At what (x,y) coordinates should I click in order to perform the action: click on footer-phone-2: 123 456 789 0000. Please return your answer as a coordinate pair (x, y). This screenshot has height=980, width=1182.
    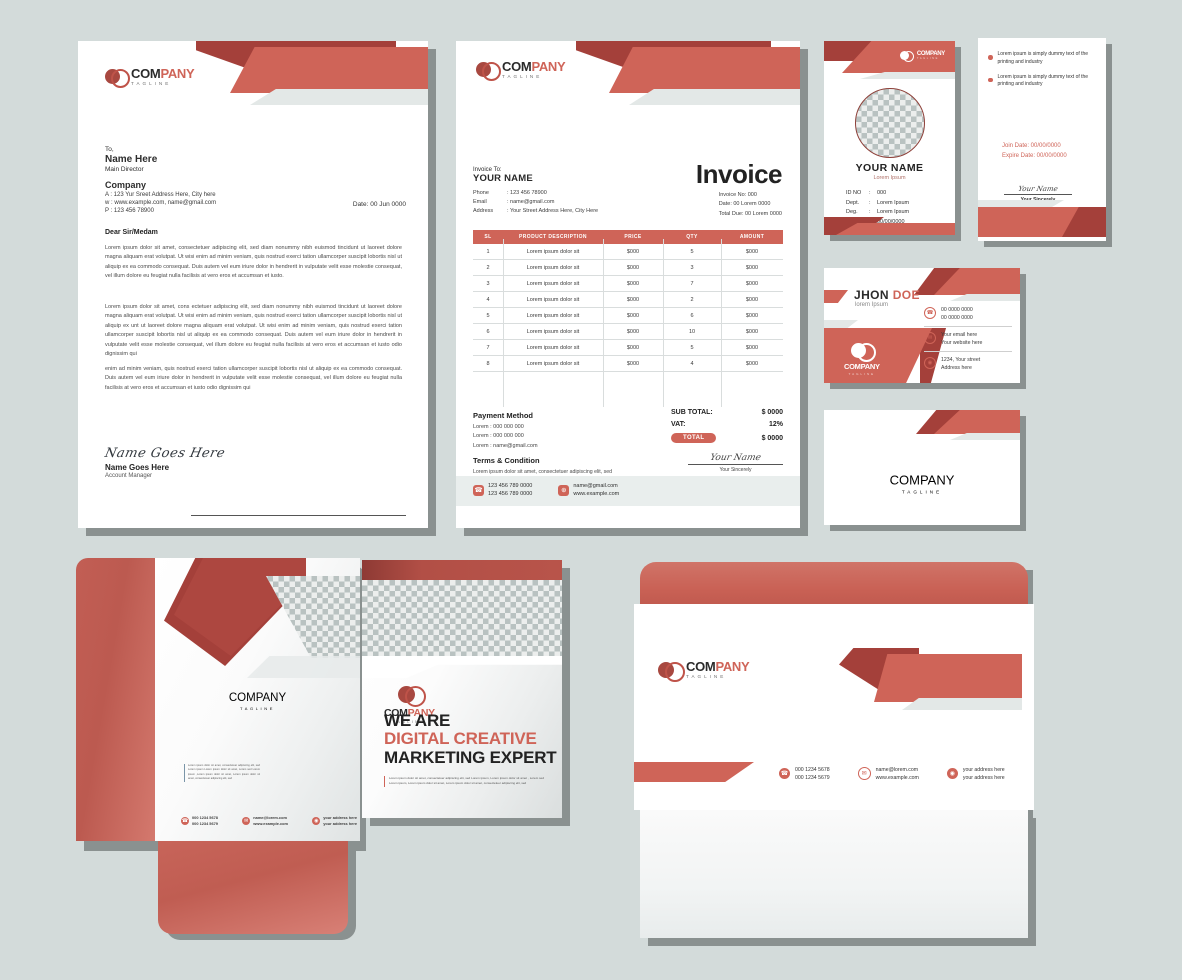
    Looking at the image, I should click on (510, 494).